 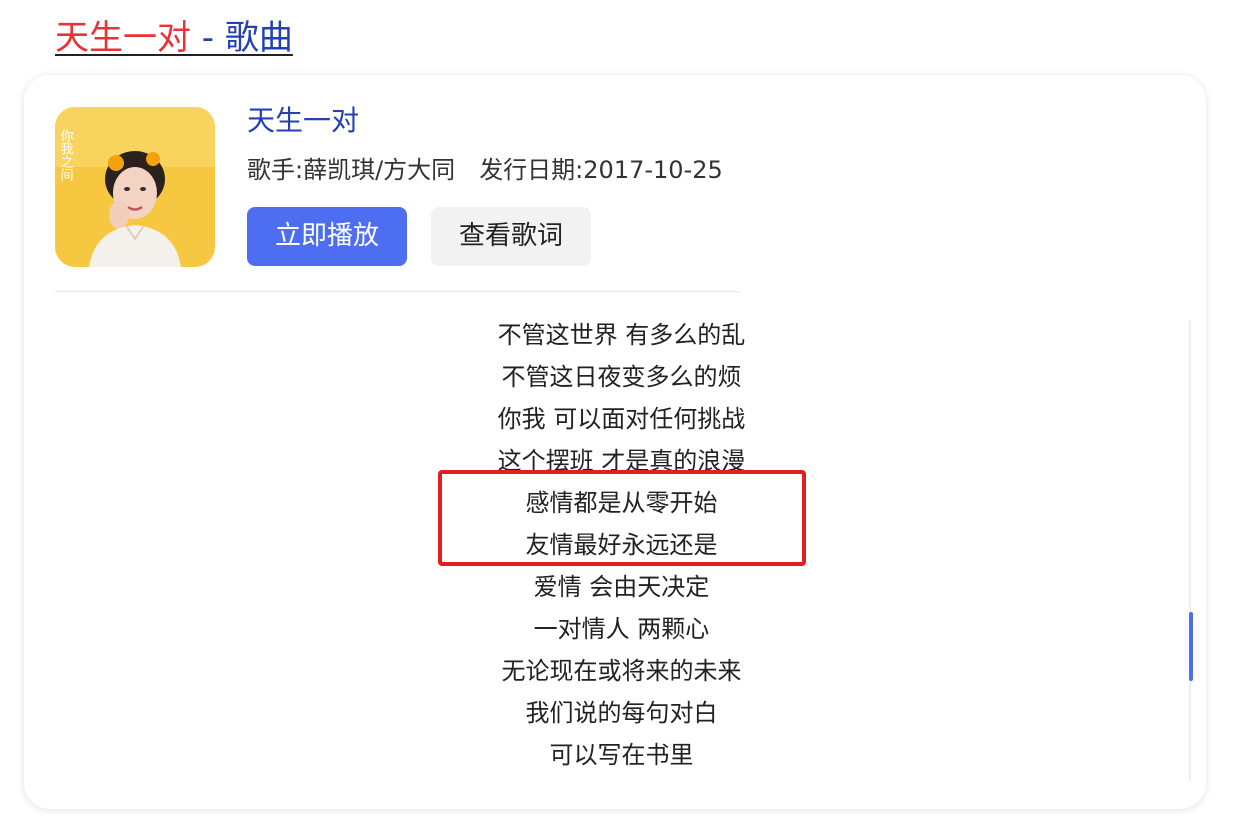 I want to click on singer-label: 歌手:, so click(x=275, y=170).